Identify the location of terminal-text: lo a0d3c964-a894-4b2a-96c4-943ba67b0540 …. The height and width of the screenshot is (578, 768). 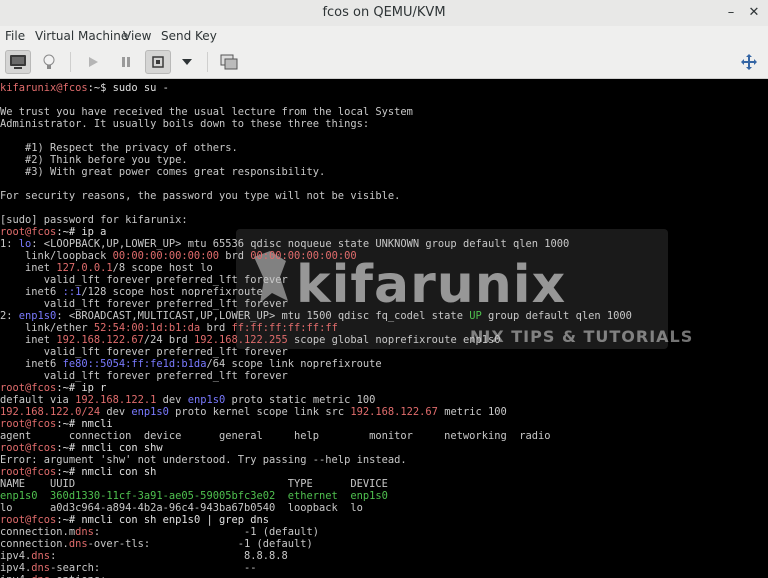
(181, 508).